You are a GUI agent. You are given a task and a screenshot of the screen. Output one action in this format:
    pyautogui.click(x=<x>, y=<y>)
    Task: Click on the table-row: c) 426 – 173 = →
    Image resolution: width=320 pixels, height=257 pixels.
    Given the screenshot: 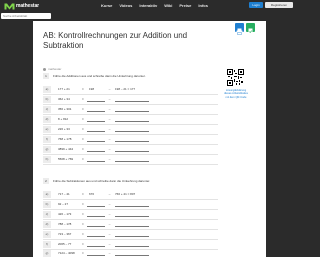 What is the action you would take?
    pyautogui.click(x=130, y=215)
    